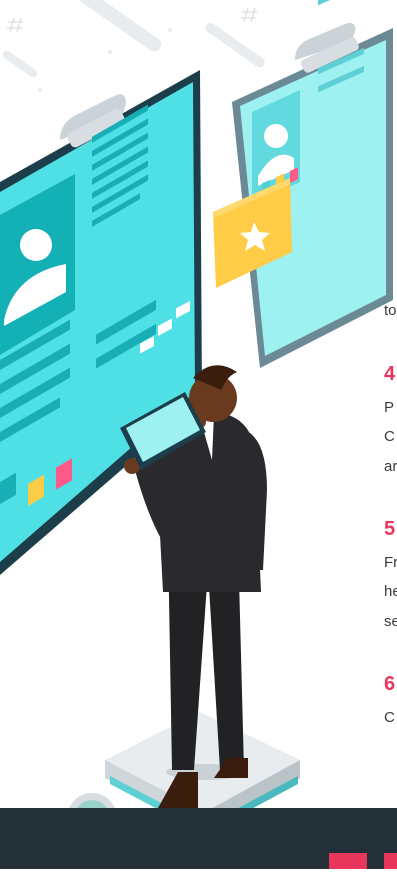 This screenshot has width=397, height=874. What do you see at coordinates (390, 562) in the screenshot?
I see `step-text-line: Fr` at bounding box center [390, 562].